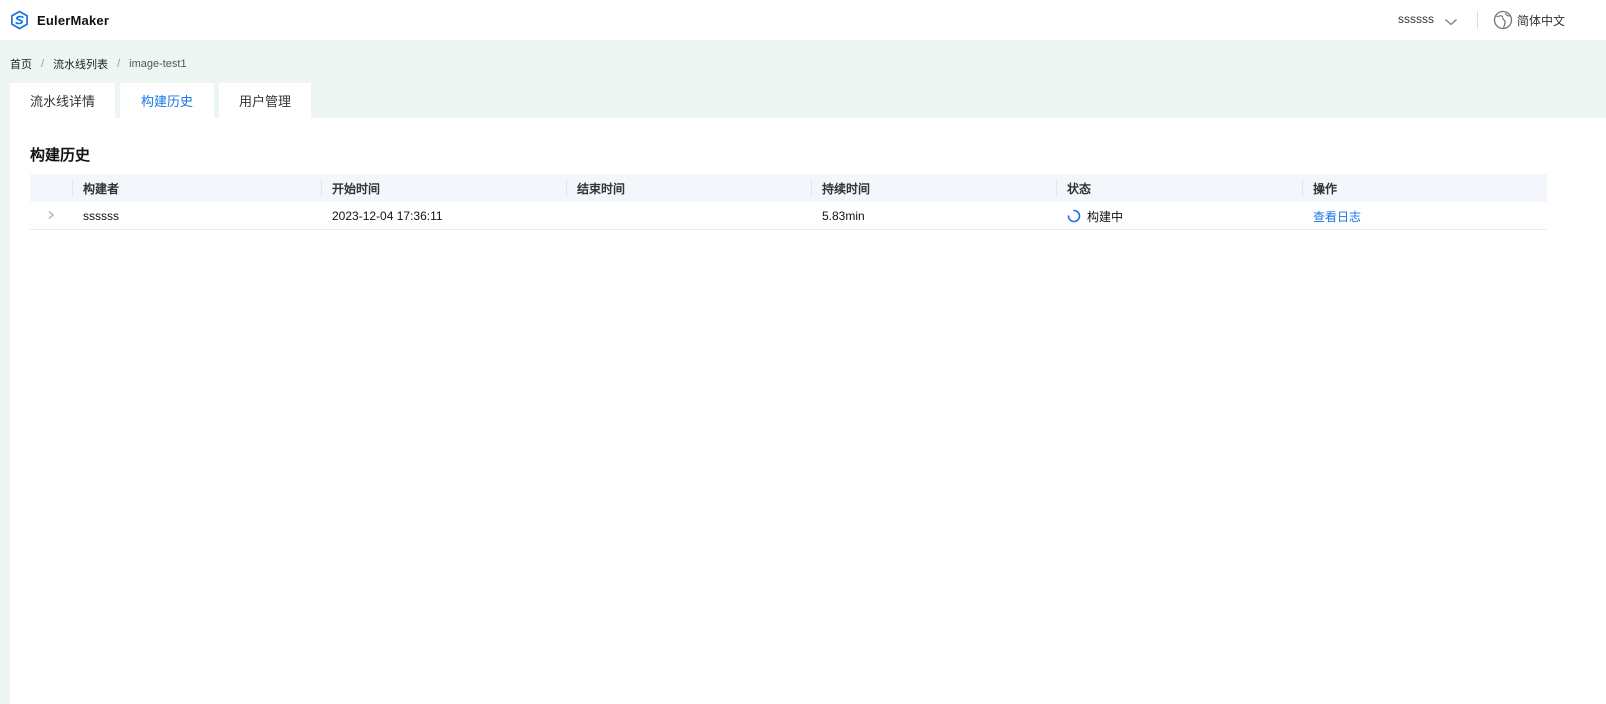 The width and height of the screenshot is (1606, 704). I want to click on app-logo: EulerMaker, so click(59, 20).